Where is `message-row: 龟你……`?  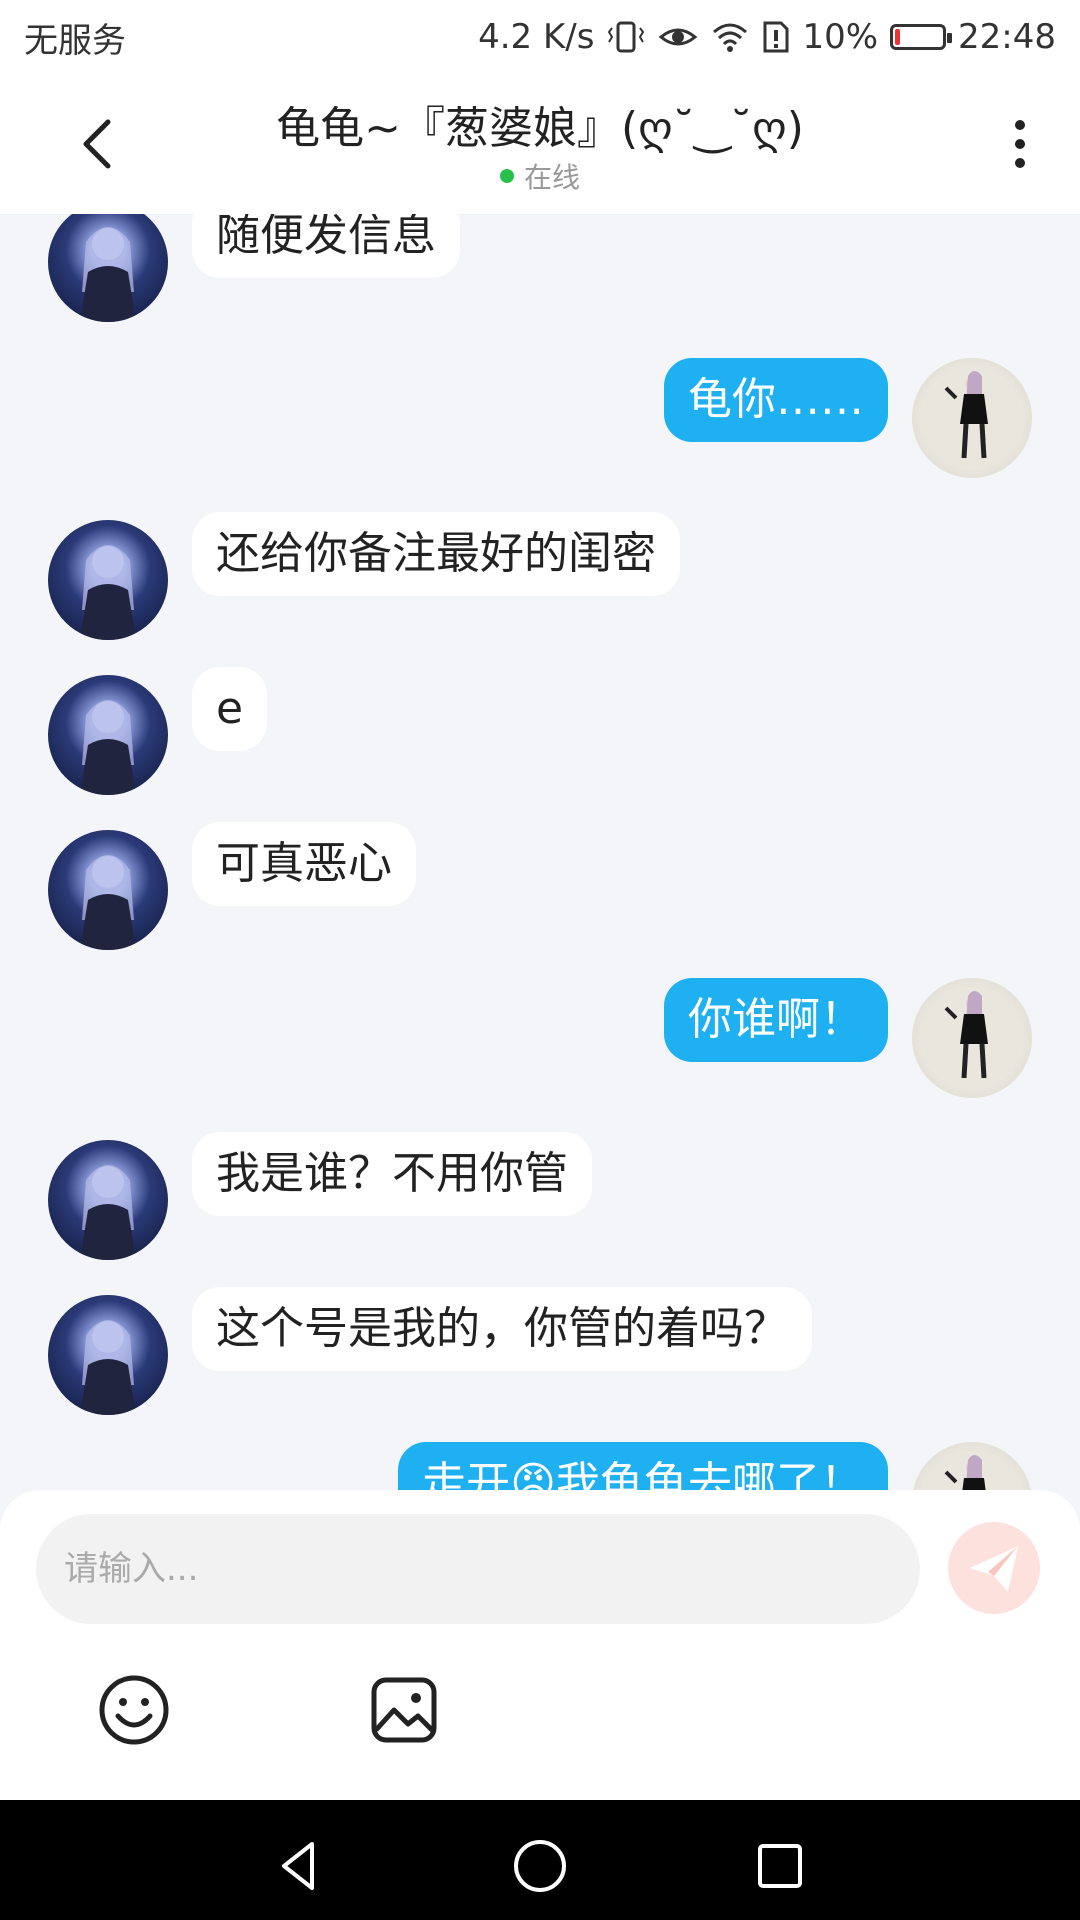 message-row: 龟你…… is located at coordinates (540, 428).